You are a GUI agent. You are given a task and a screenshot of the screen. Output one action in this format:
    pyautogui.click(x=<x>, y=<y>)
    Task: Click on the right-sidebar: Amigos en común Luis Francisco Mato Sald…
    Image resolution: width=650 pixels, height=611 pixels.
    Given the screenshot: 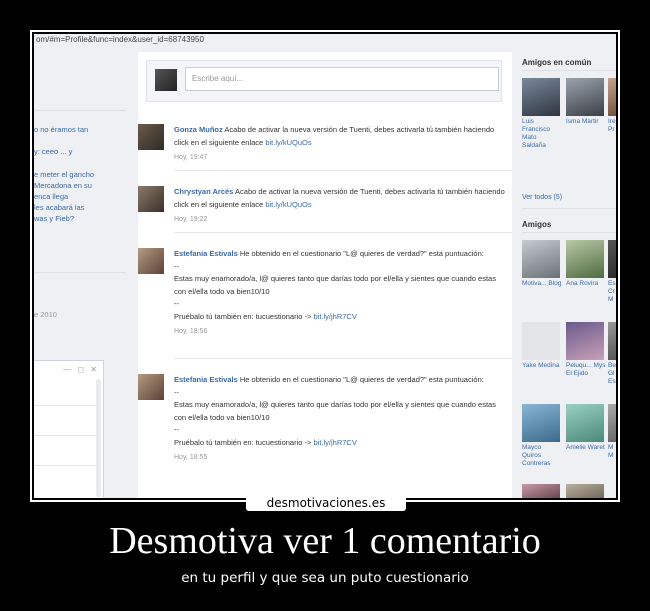 What is the action you would take?
    pyautogui.click(x=569, y=275)
    